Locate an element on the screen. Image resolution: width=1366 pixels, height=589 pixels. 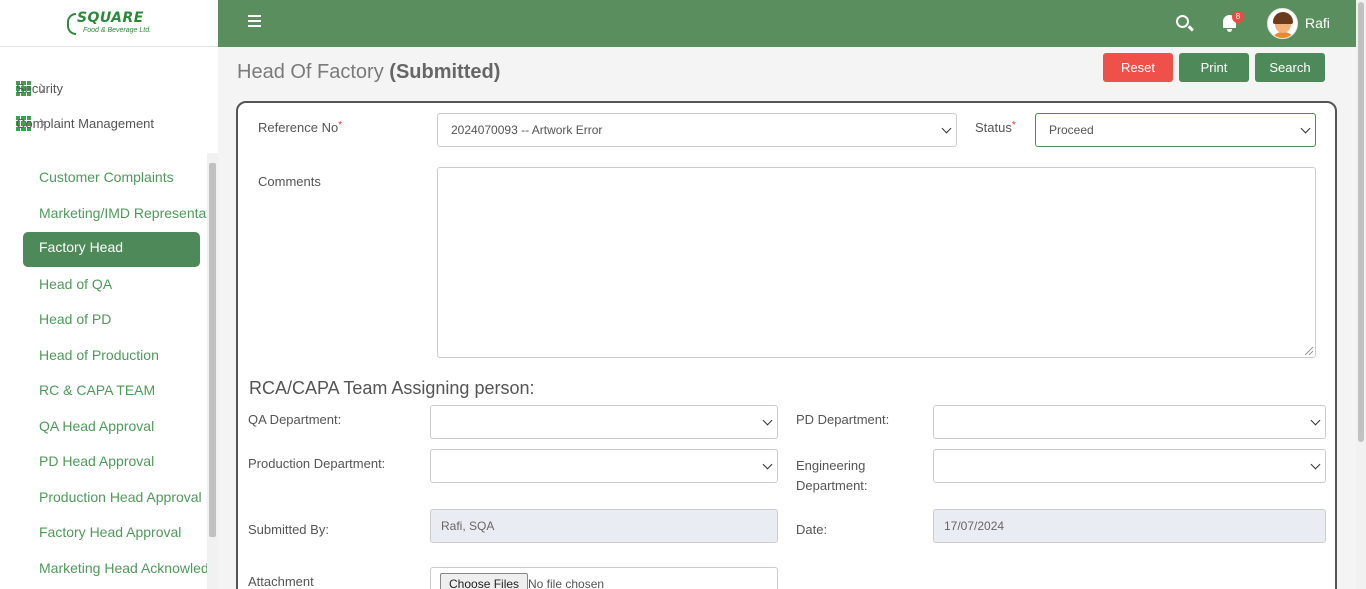
status-label: Status* is located at coordinates (995, 127).